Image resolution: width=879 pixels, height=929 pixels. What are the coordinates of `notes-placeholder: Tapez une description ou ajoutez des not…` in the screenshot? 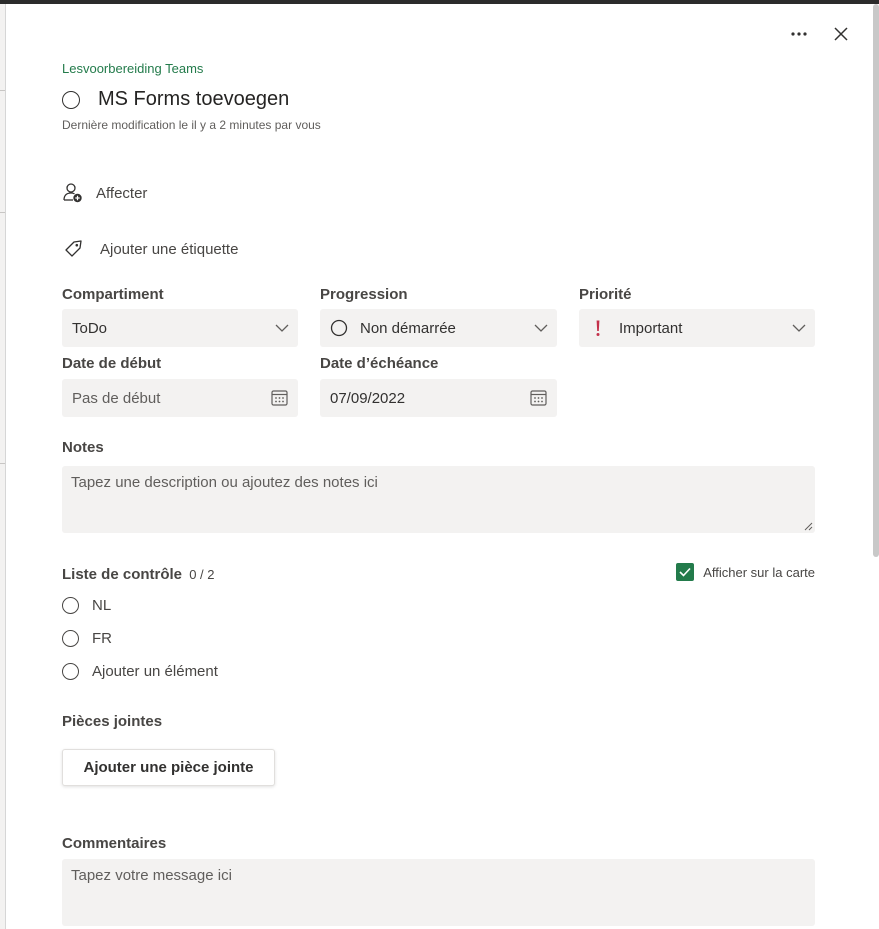 It's located at (224, 482).